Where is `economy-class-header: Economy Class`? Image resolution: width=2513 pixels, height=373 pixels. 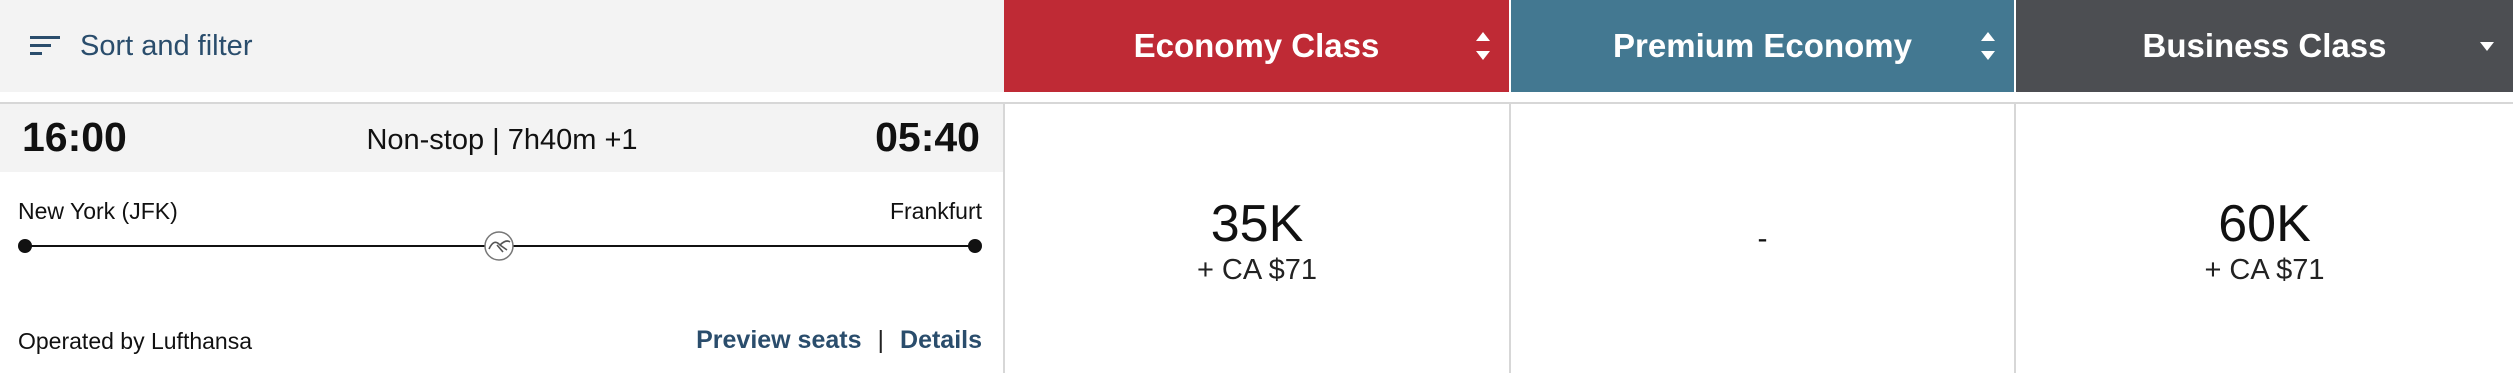
economy-class-header: Economy Class is located at coordinates (1256, 46).